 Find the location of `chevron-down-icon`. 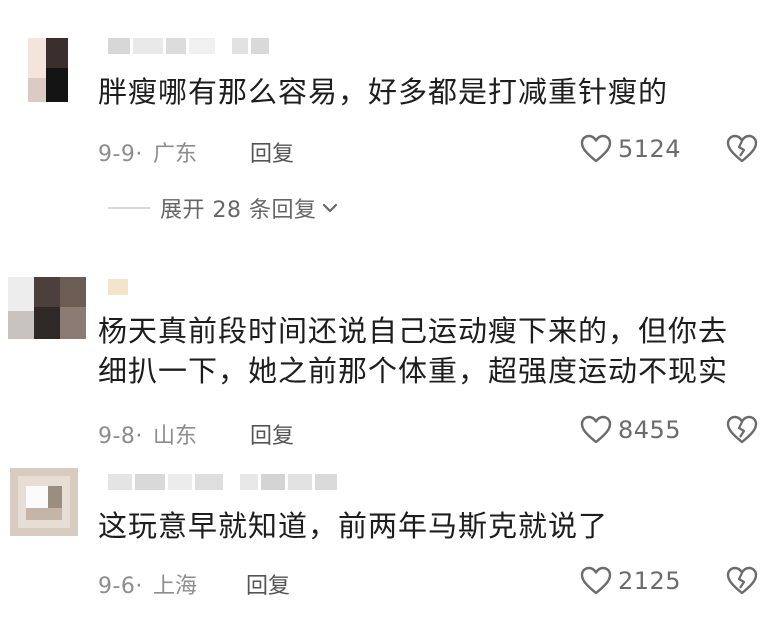

chevron-down-icon is located at coordinates (330, 208).